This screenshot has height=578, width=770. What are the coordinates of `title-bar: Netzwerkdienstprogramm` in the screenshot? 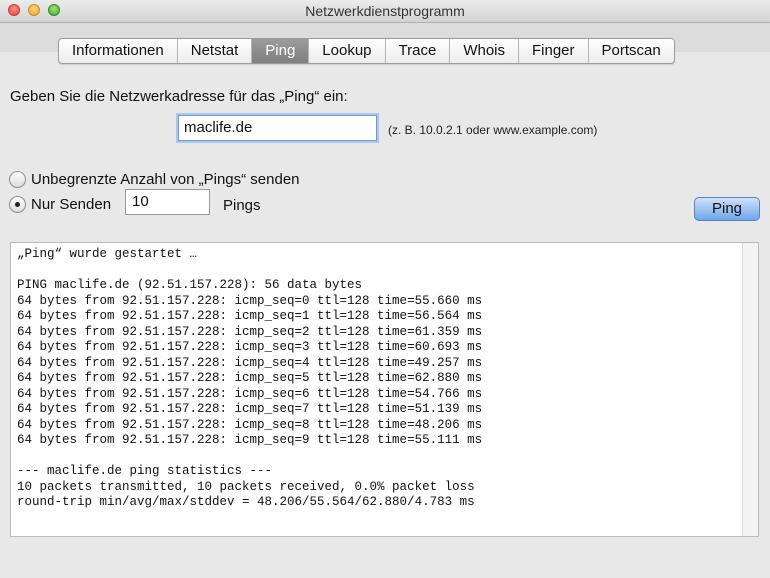 It's located at (385, 11).